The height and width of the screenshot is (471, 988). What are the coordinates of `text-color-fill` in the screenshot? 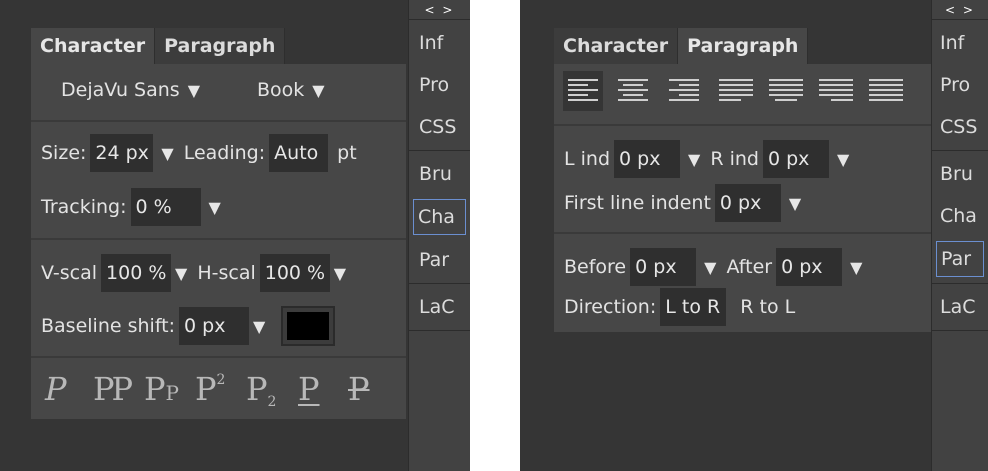 It's located at (308, 326).